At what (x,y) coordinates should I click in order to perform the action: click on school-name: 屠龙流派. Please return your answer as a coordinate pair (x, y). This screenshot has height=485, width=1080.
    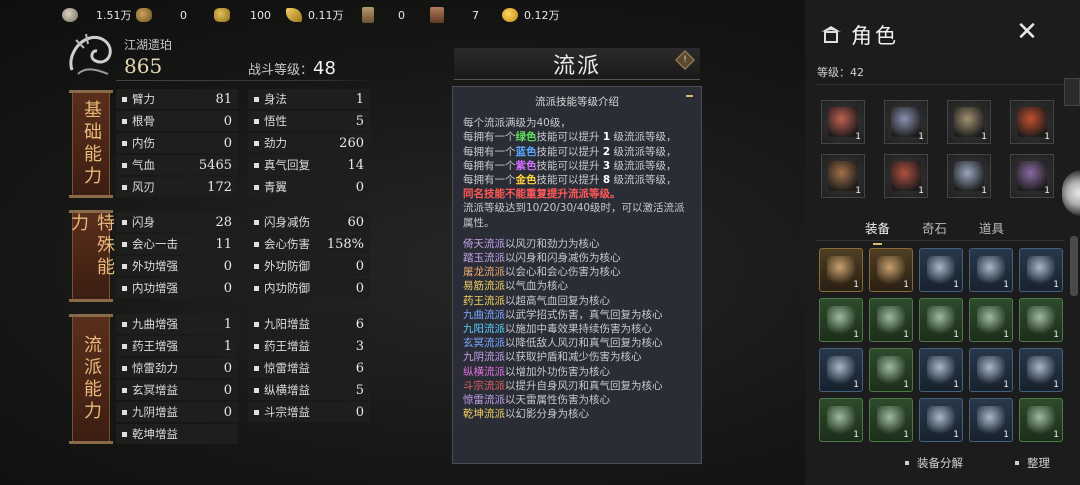
    Looking at the image, I should click on (484, 272).